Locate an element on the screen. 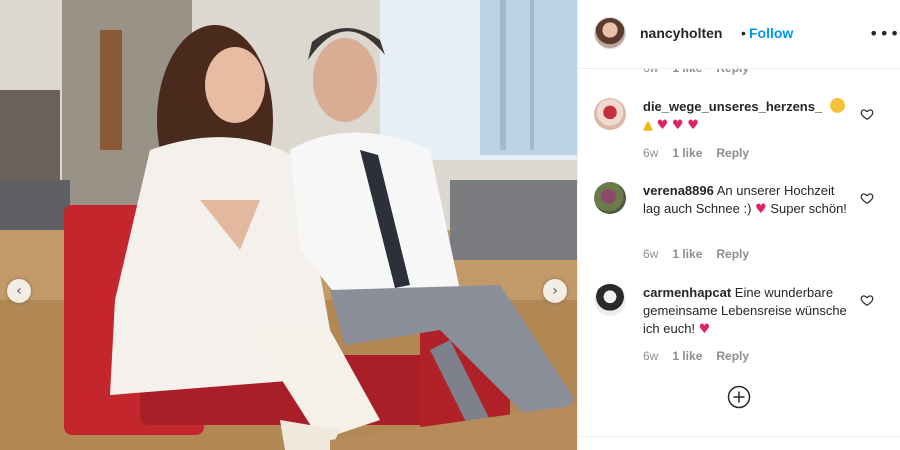 Image resolution: width=900 pixels, height=450 pixels. chevron-left-icon: ‹ is located at coordinates (19, 291).